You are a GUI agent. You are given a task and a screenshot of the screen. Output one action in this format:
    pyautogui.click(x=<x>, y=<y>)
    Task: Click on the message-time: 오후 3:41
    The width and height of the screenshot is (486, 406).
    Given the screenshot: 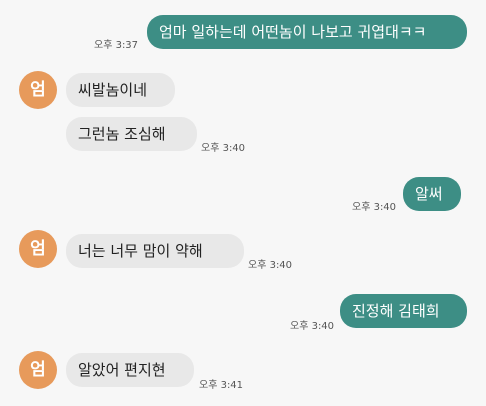 What is the action you would take?
    pyautogui.click(x=221, y=385)
    